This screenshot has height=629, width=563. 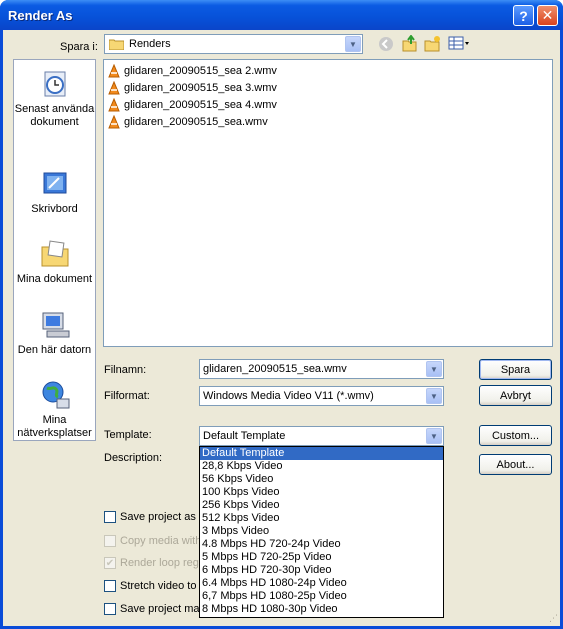 What do you see at coordinates (275, 369) in the screenshot?
I see `filename-value: glidaren_20090515_sea.wmv` at bounding box center [275, 369].